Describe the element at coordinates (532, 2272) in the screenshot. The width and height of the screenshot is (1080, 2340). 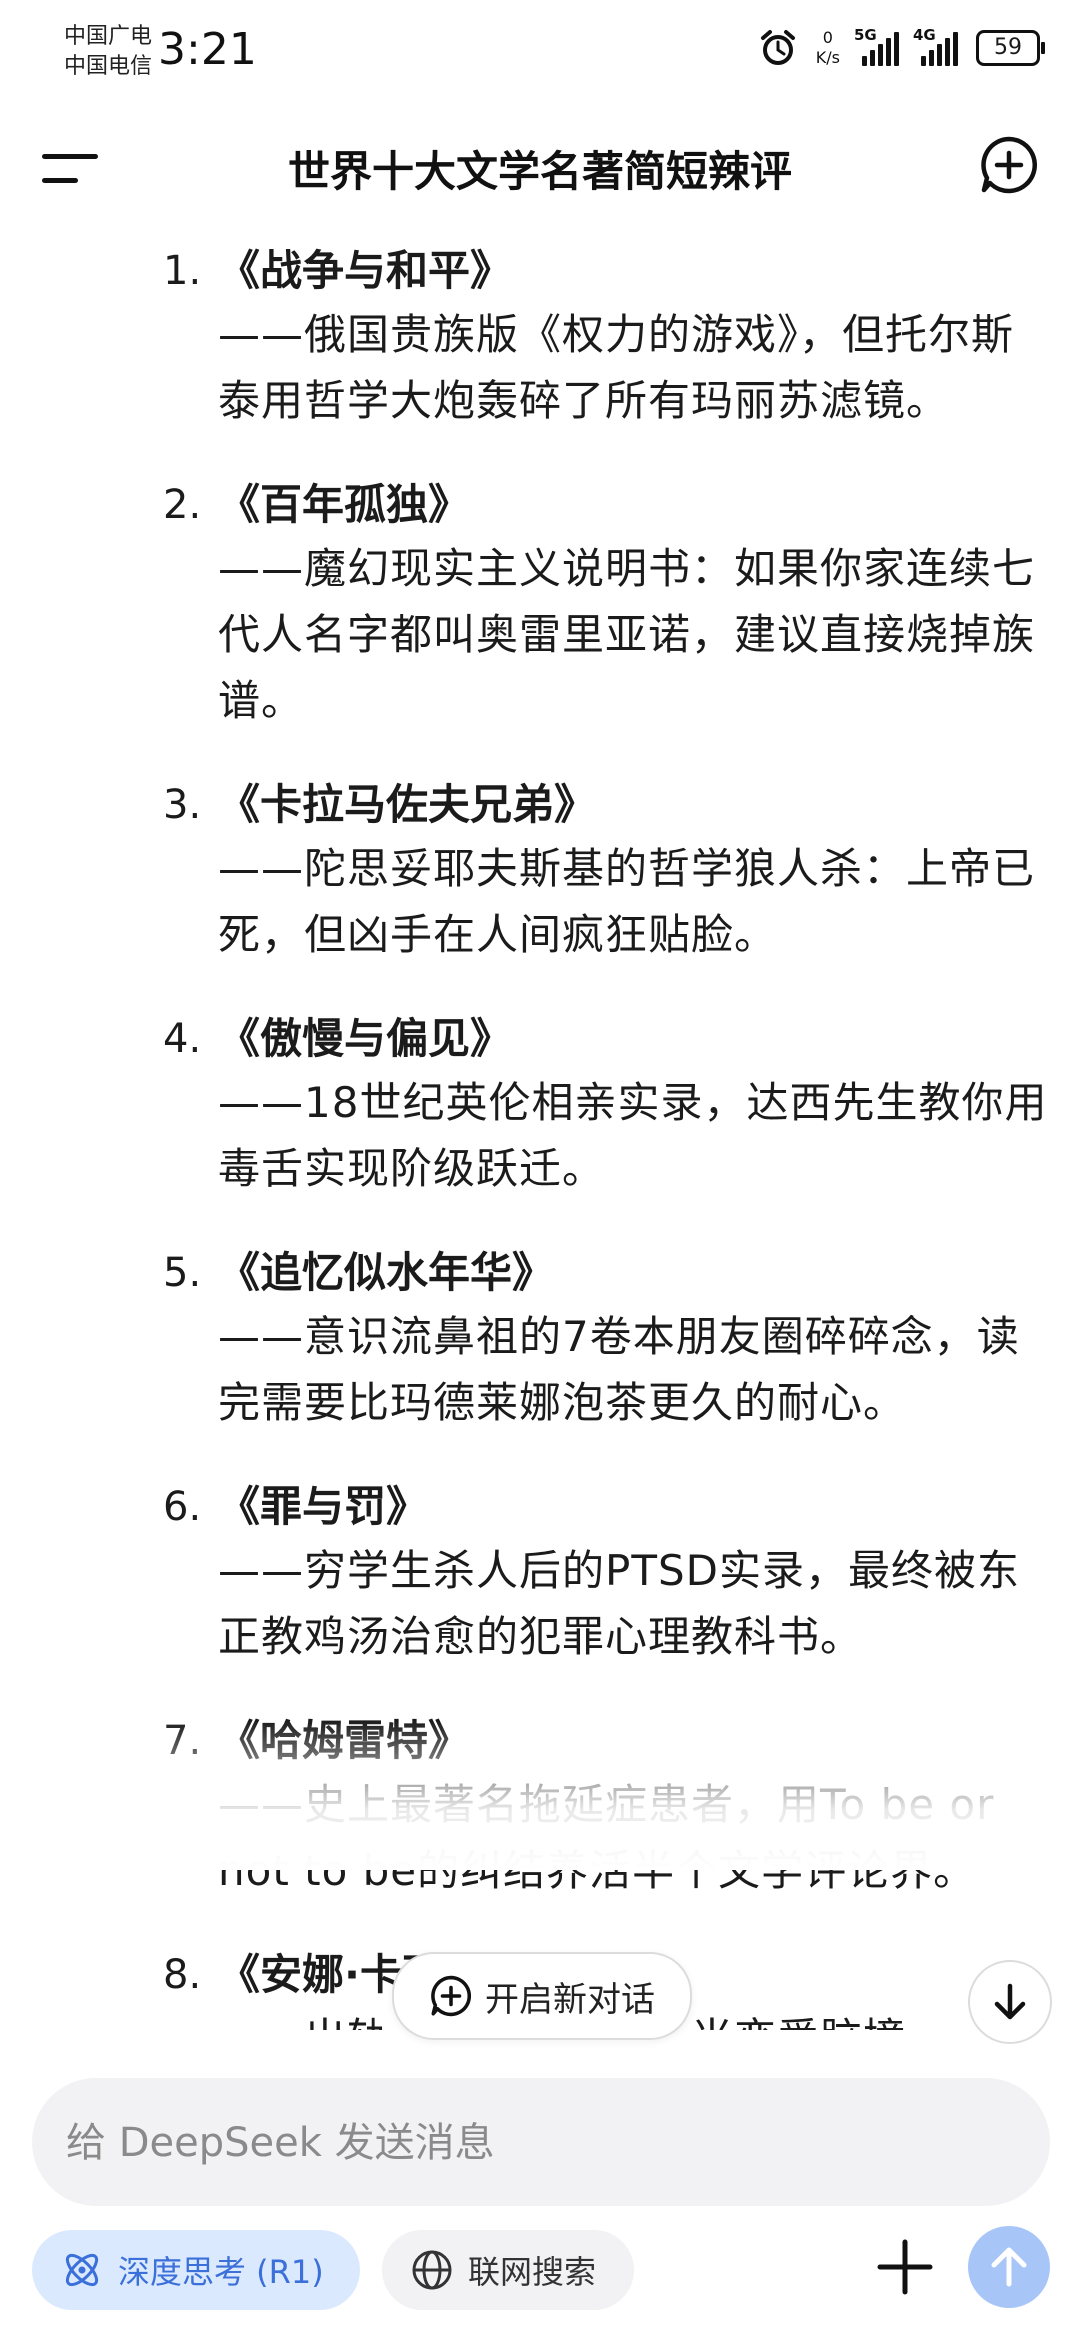
I see `web-search-label: 联网搜索` at that location.